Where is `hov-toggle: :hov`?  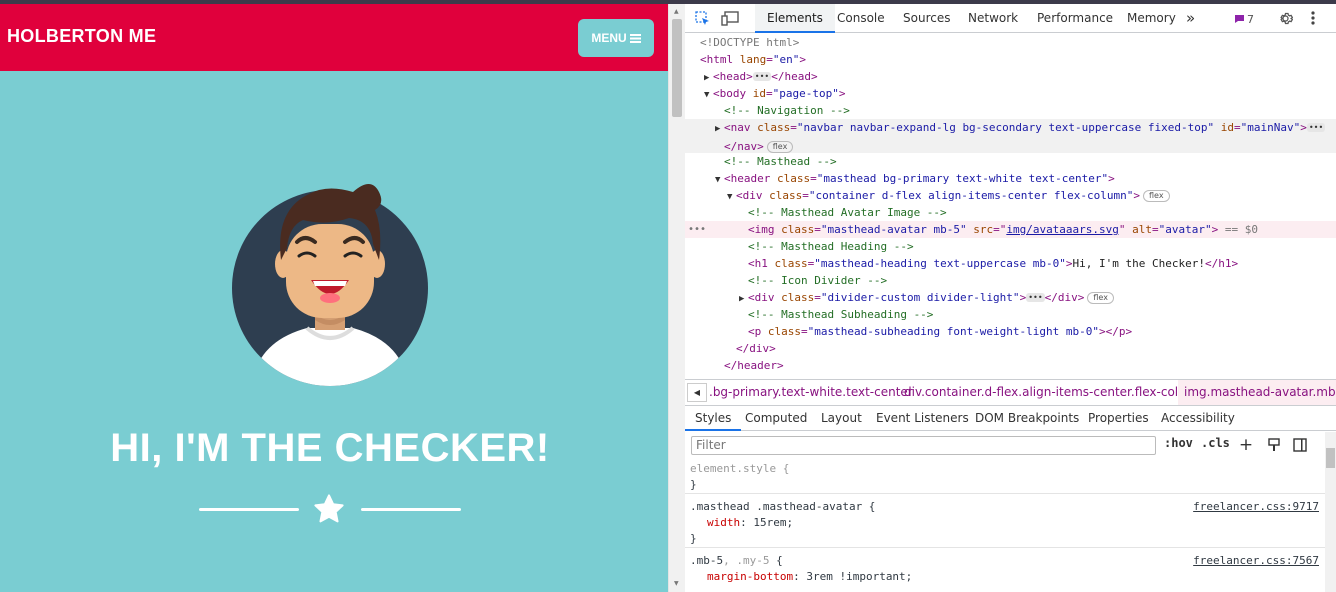 hov-toggle: :hov is located at coordinates (1178, 443).